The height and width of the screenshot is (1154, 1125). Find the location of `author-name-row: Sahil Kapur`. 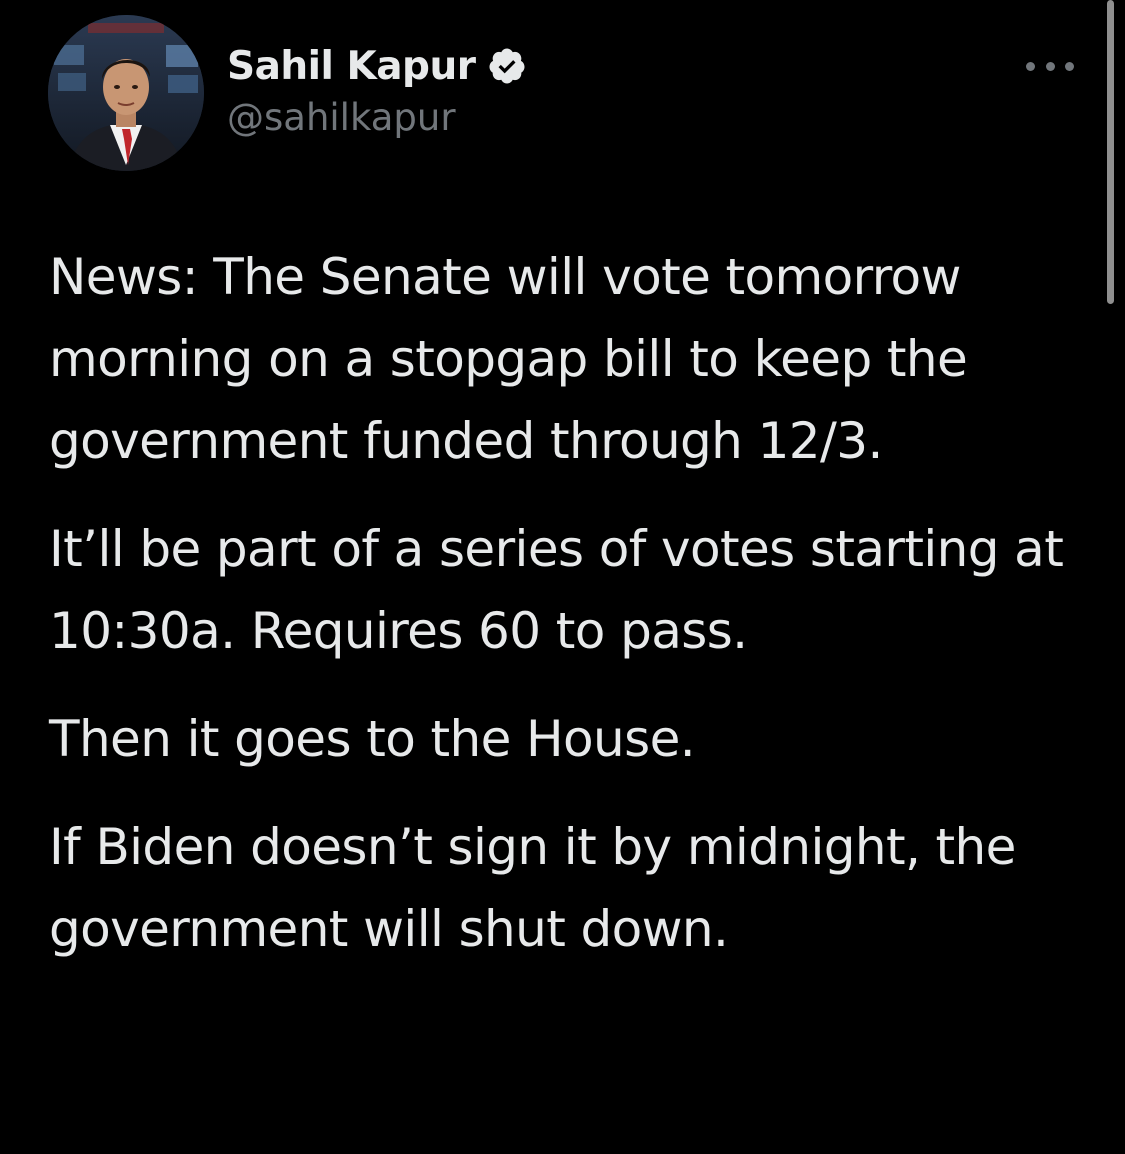

author-name-row: Sahil Kapur is located at coordinates (377, 66).